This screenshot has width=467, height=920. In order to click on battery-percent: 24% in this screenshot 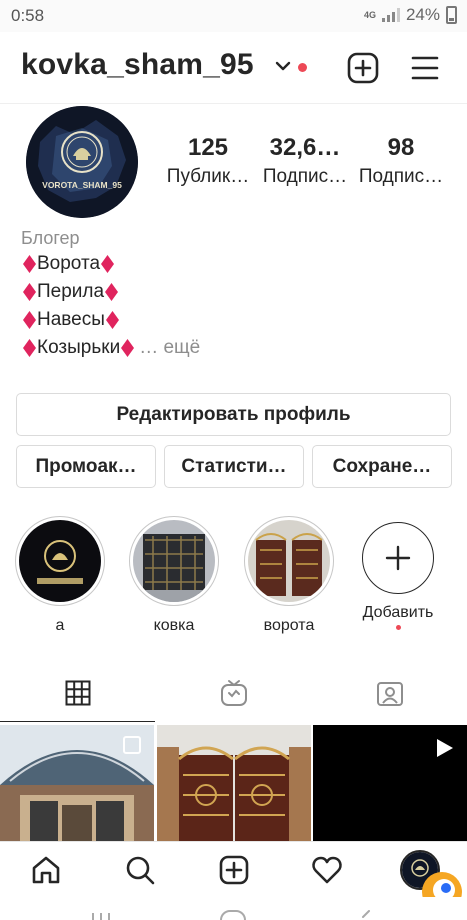, I will do `click(422, 14)`.